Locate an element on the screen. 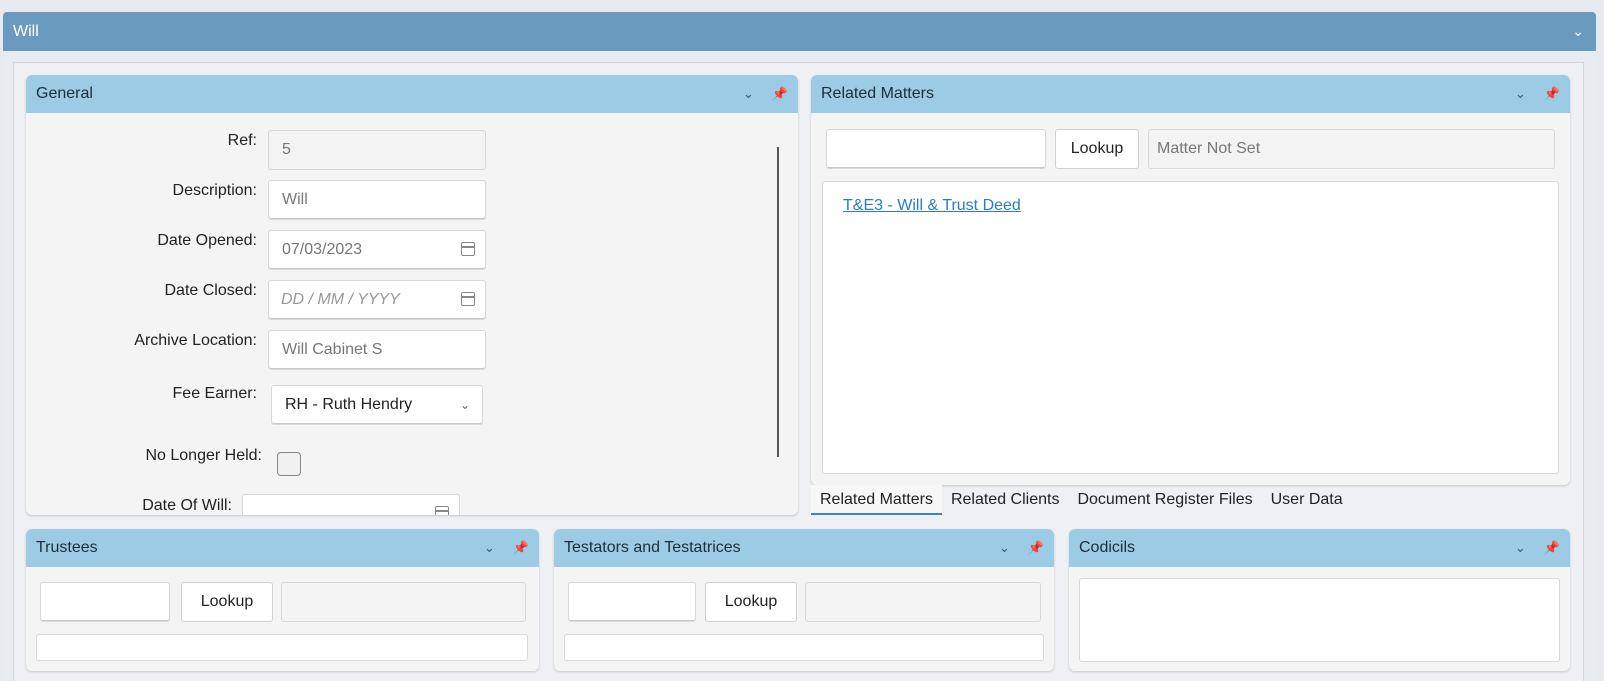 Image resolution: width=1604 pixels, height=681 pixels. testator-lookup-button: Lookup is located at coordinates (751, 602).